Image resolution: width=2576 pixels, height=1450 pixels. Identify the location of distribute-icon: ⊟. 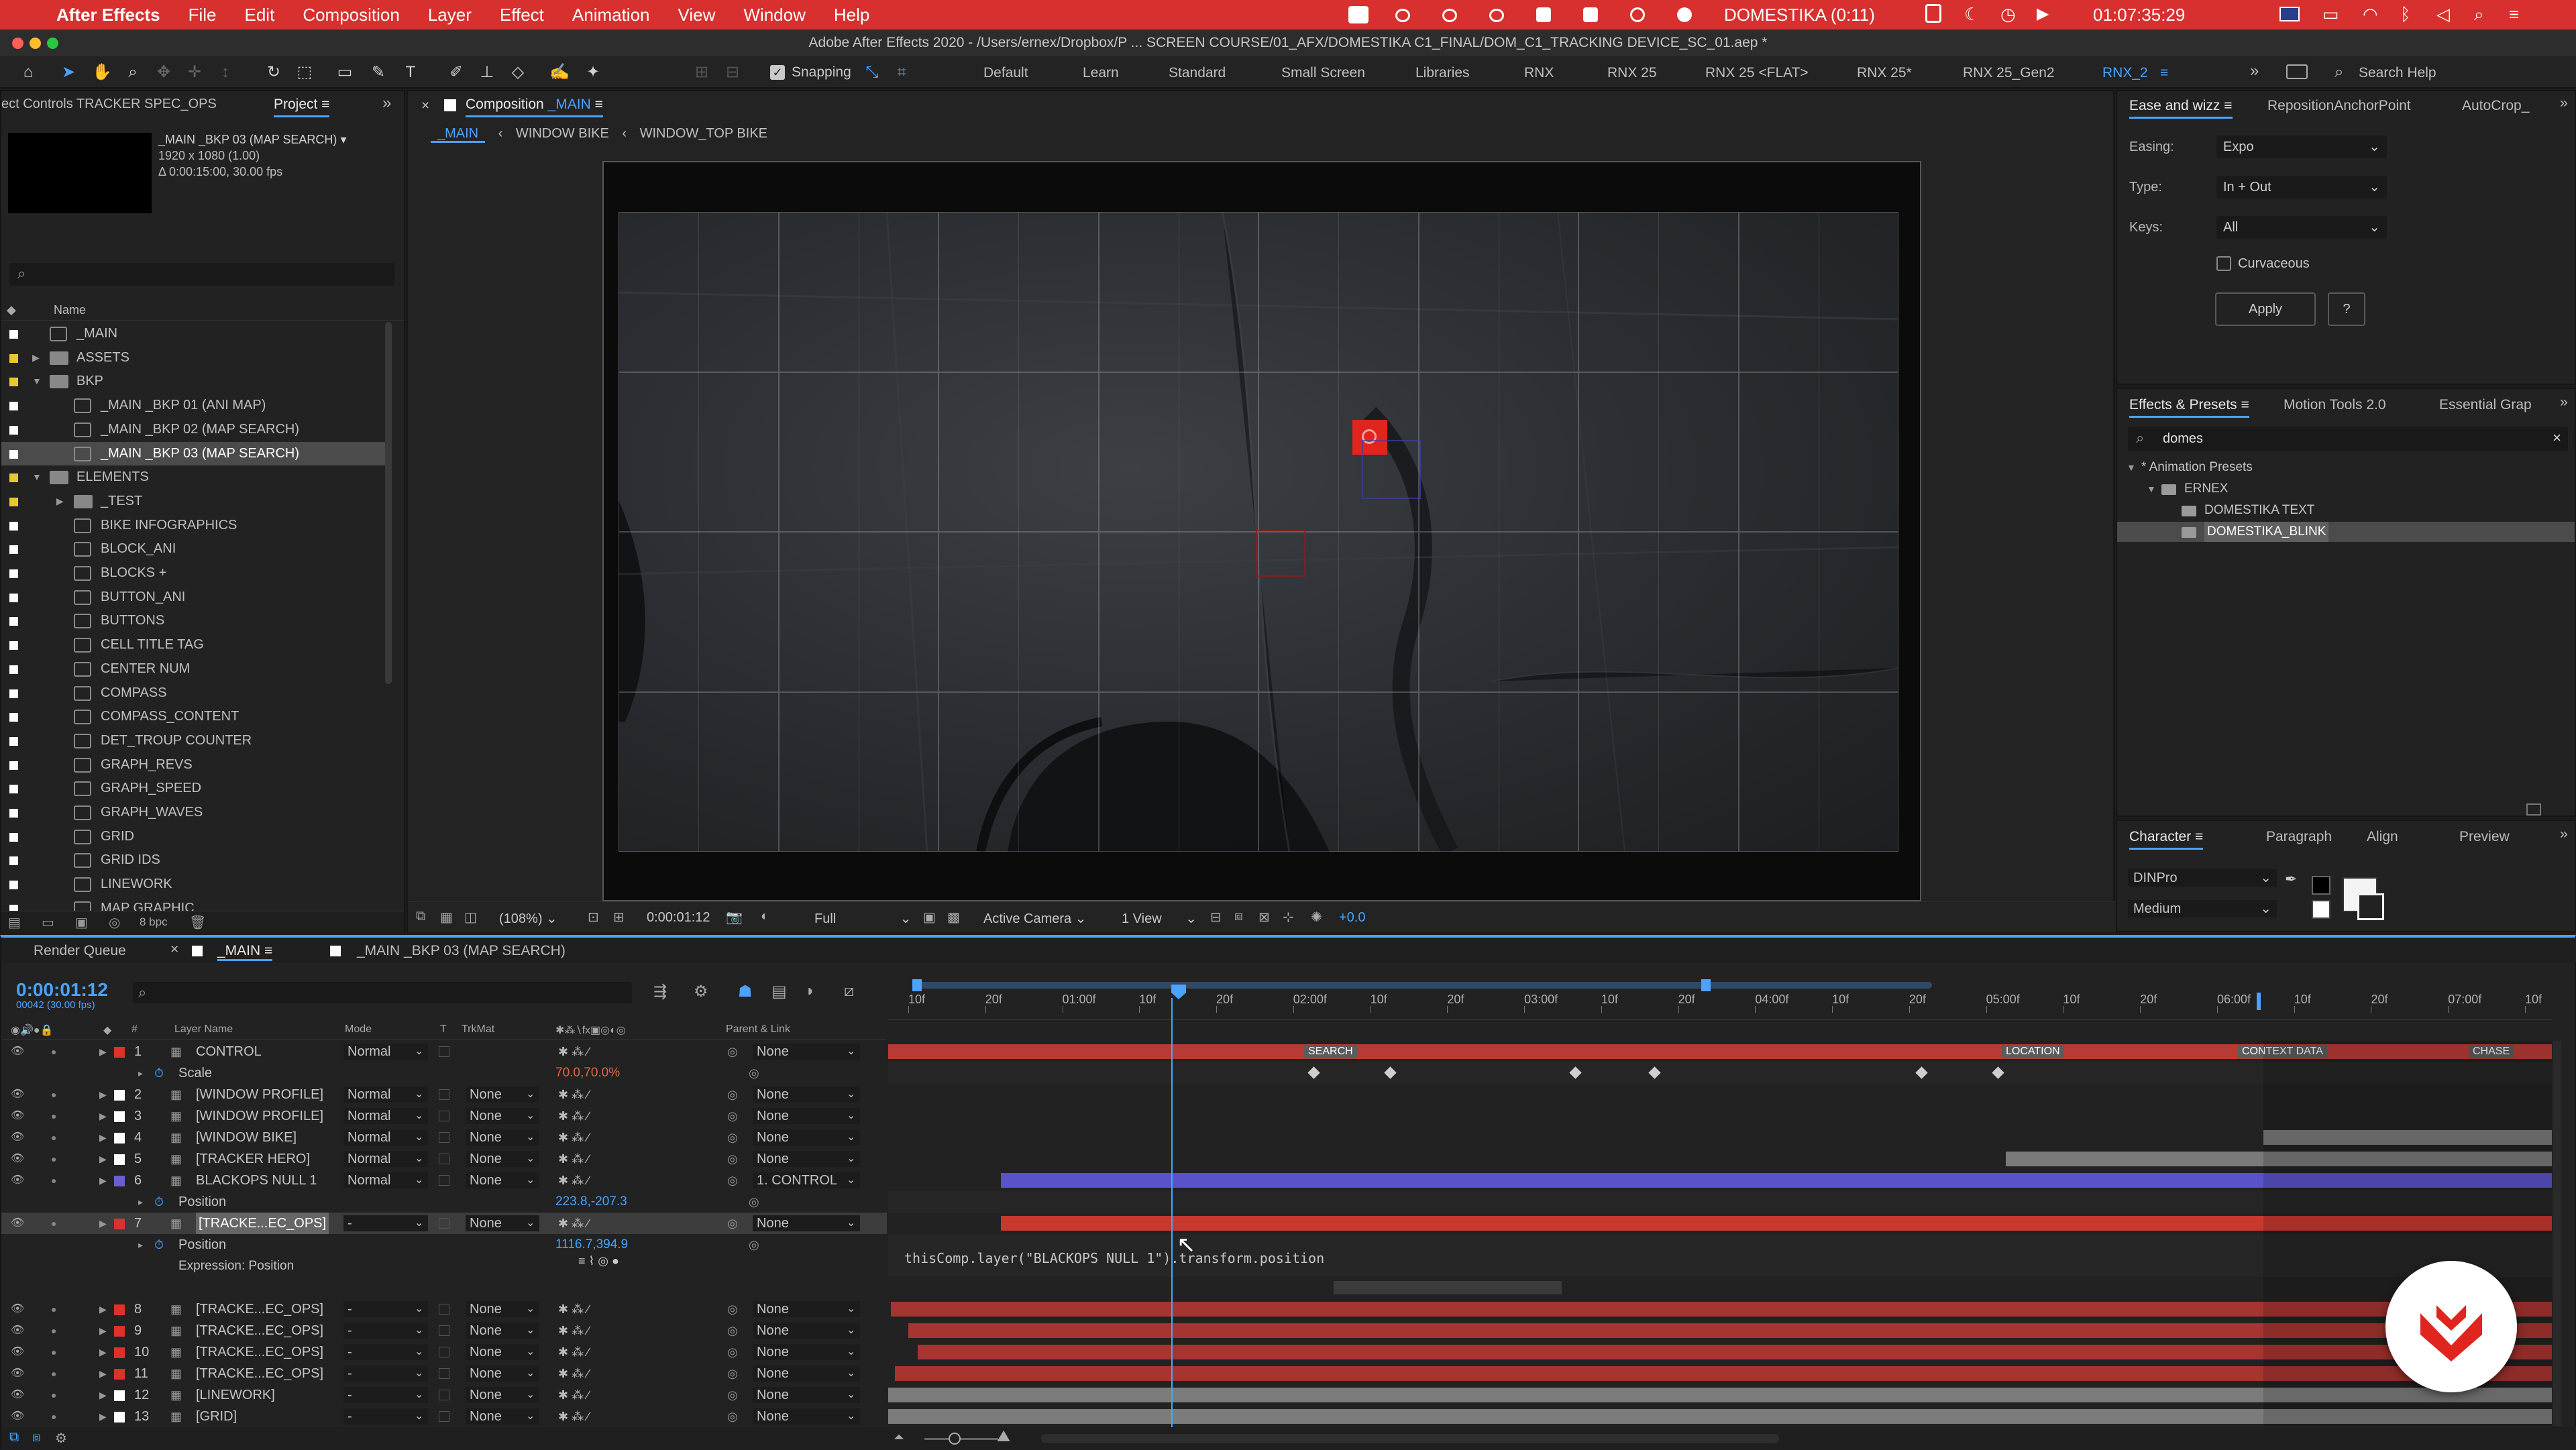
(732, 72).